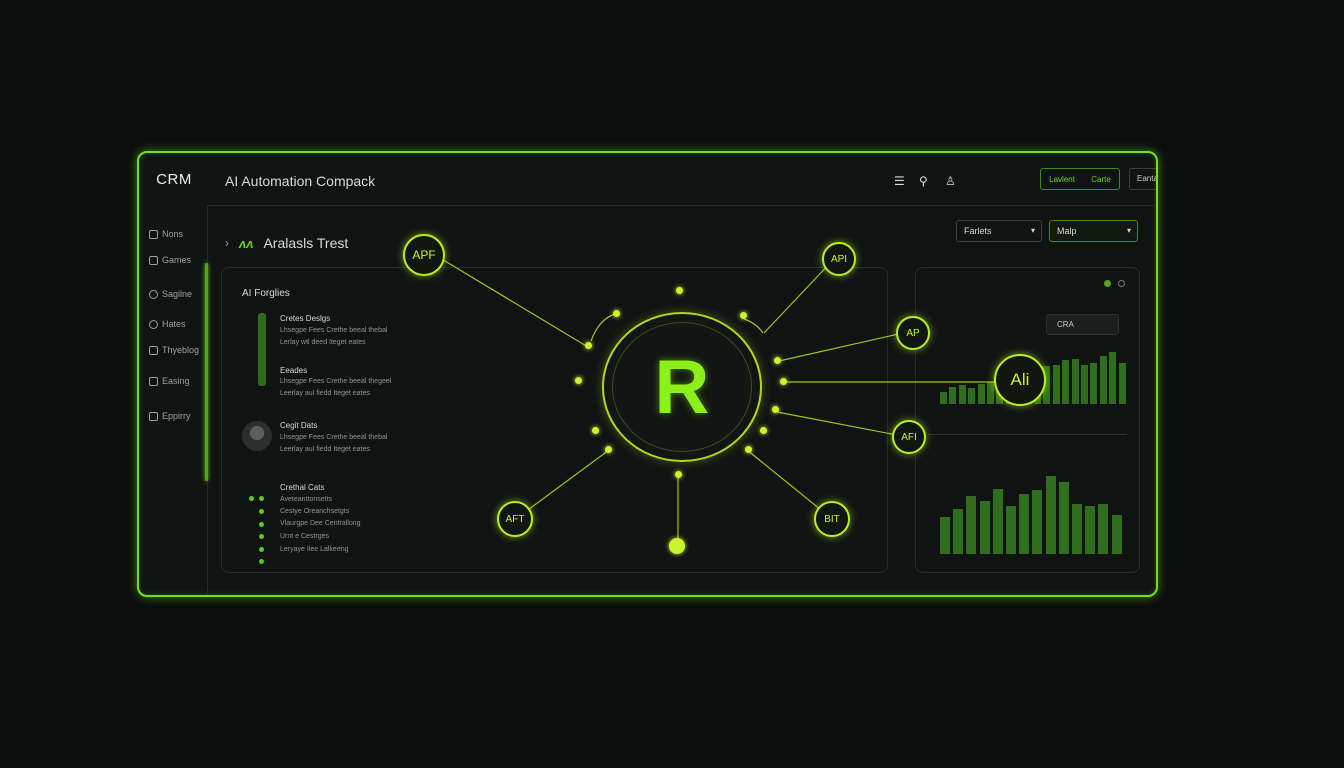  I want to click on entry-heading: Eeades, so click(293, 370).